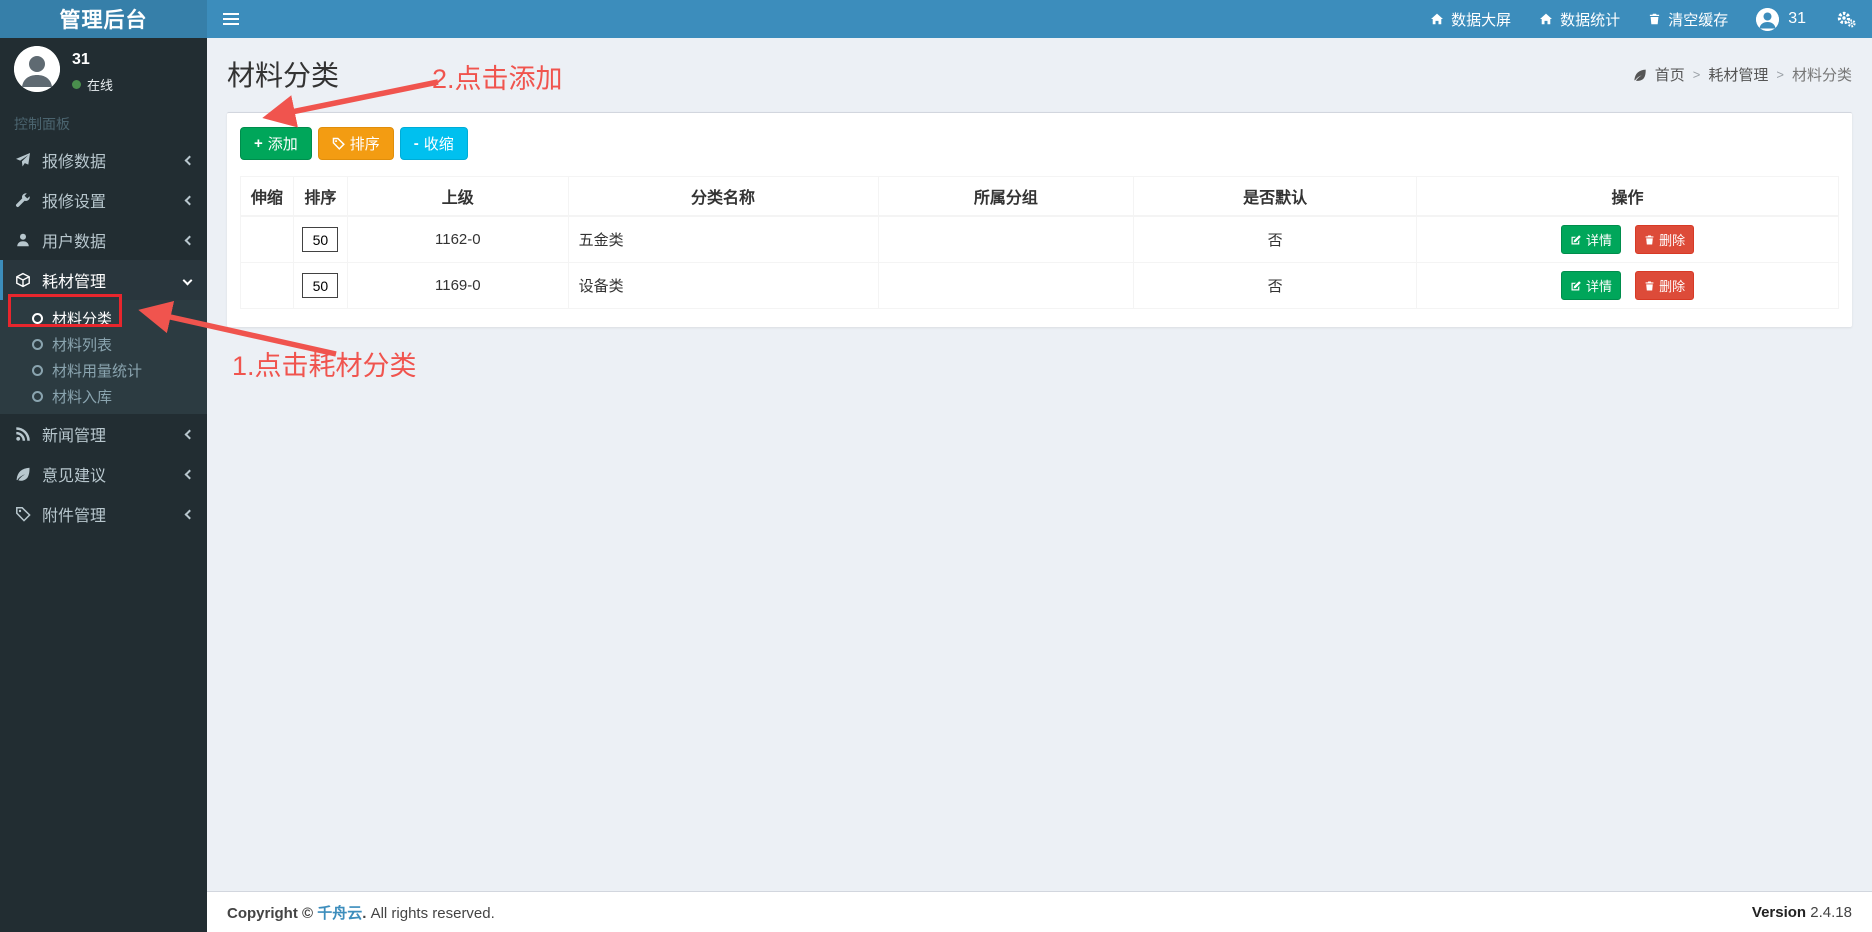  I want to click on sidebar-item-attachments: 附件管理, so click(103, 514).